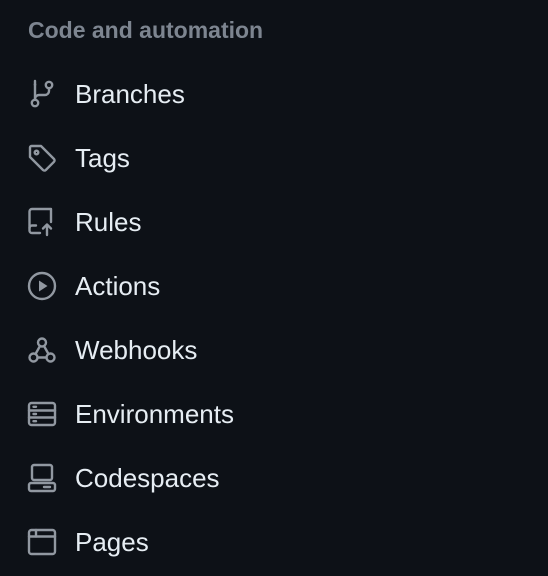  Describe the element at coordinates (274, 158) in the screenshot. I see `sidebar-item-tags: Tags` at that location.